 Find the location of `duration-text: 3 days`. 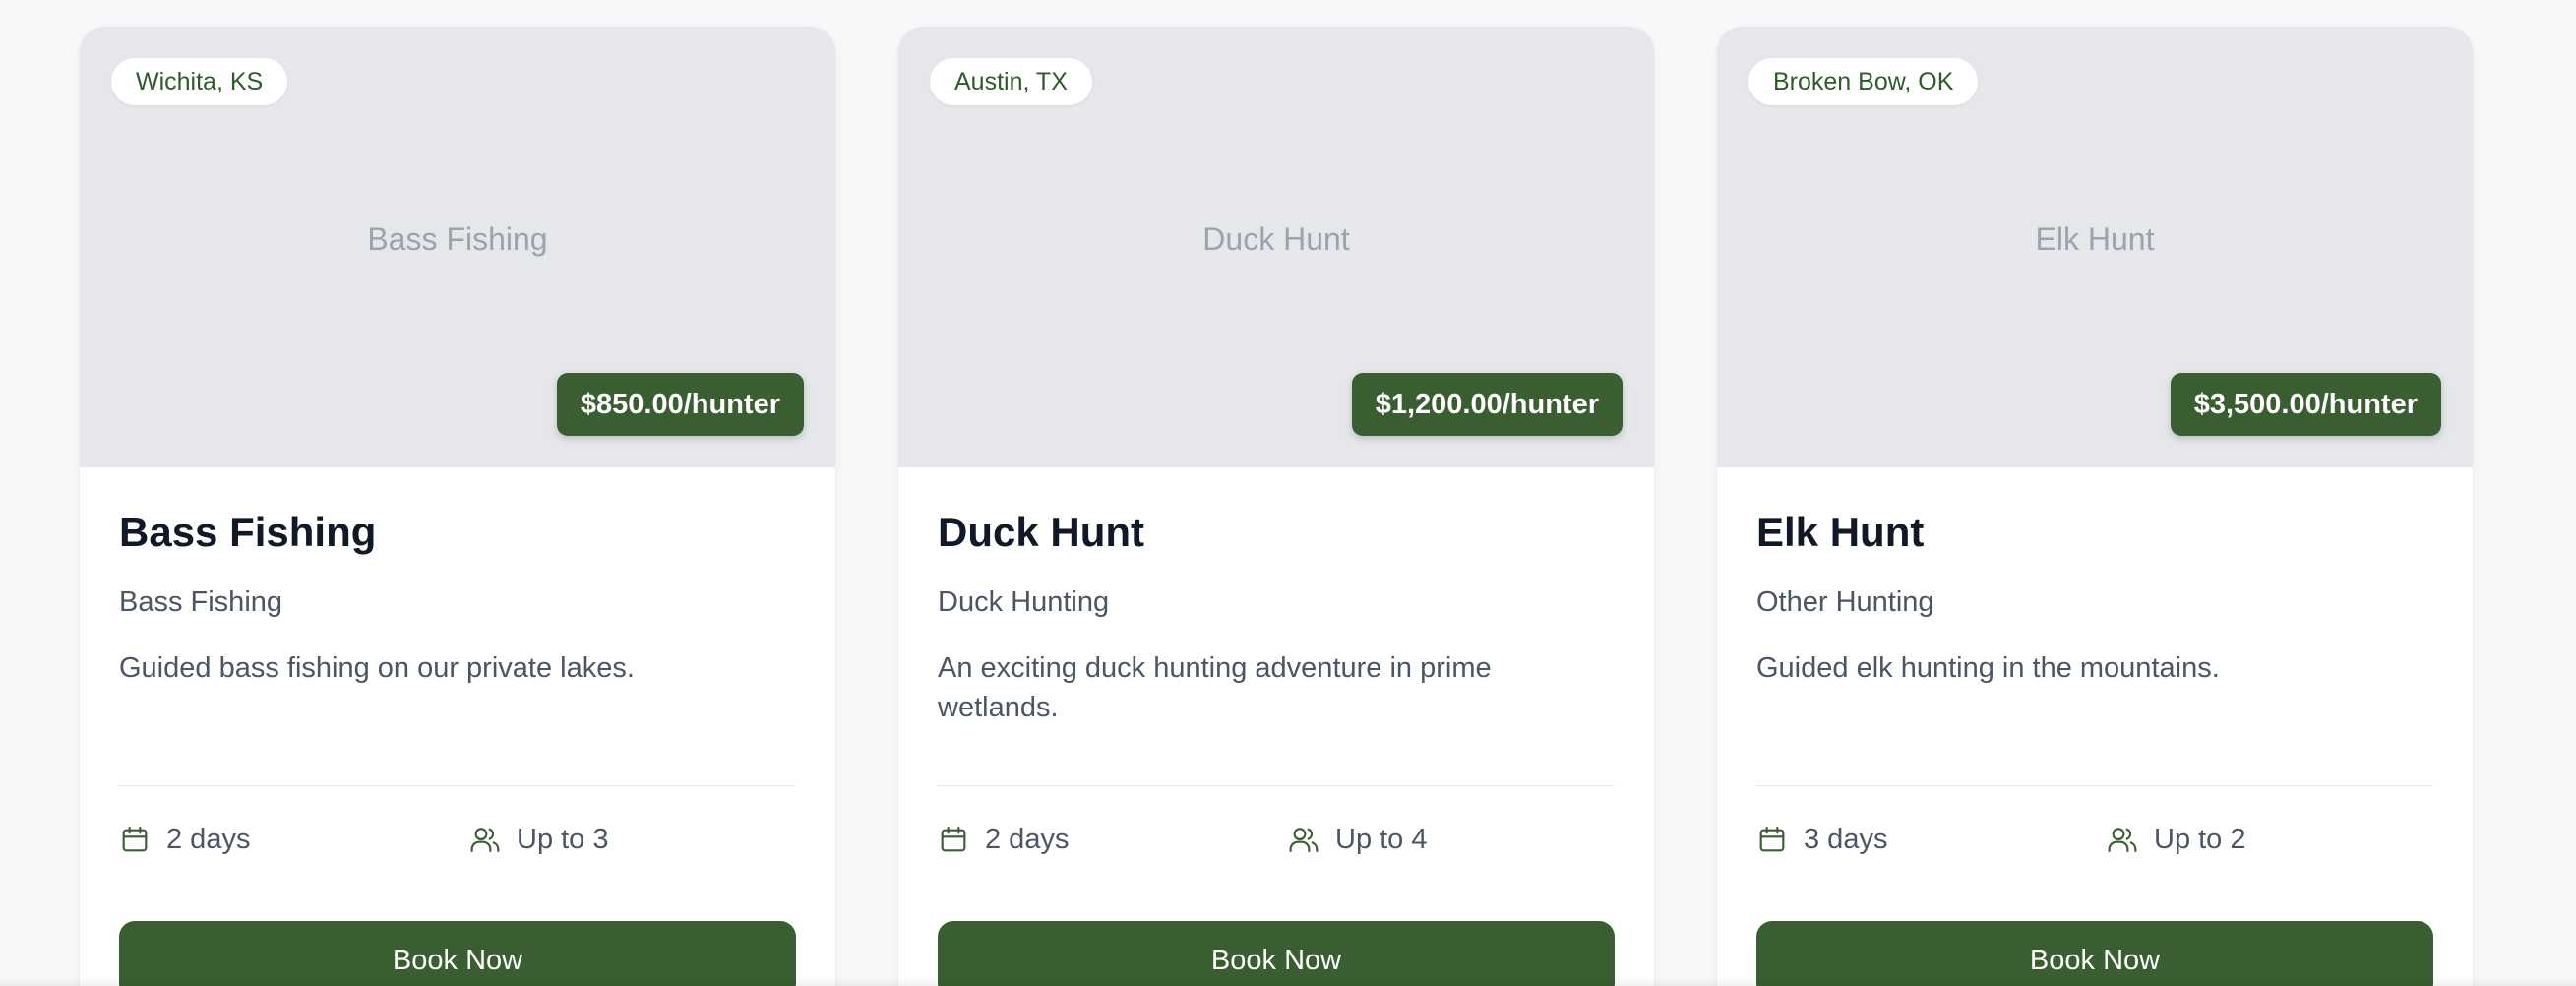

duration-text: 3 days is located at coordinates (1846, 839).